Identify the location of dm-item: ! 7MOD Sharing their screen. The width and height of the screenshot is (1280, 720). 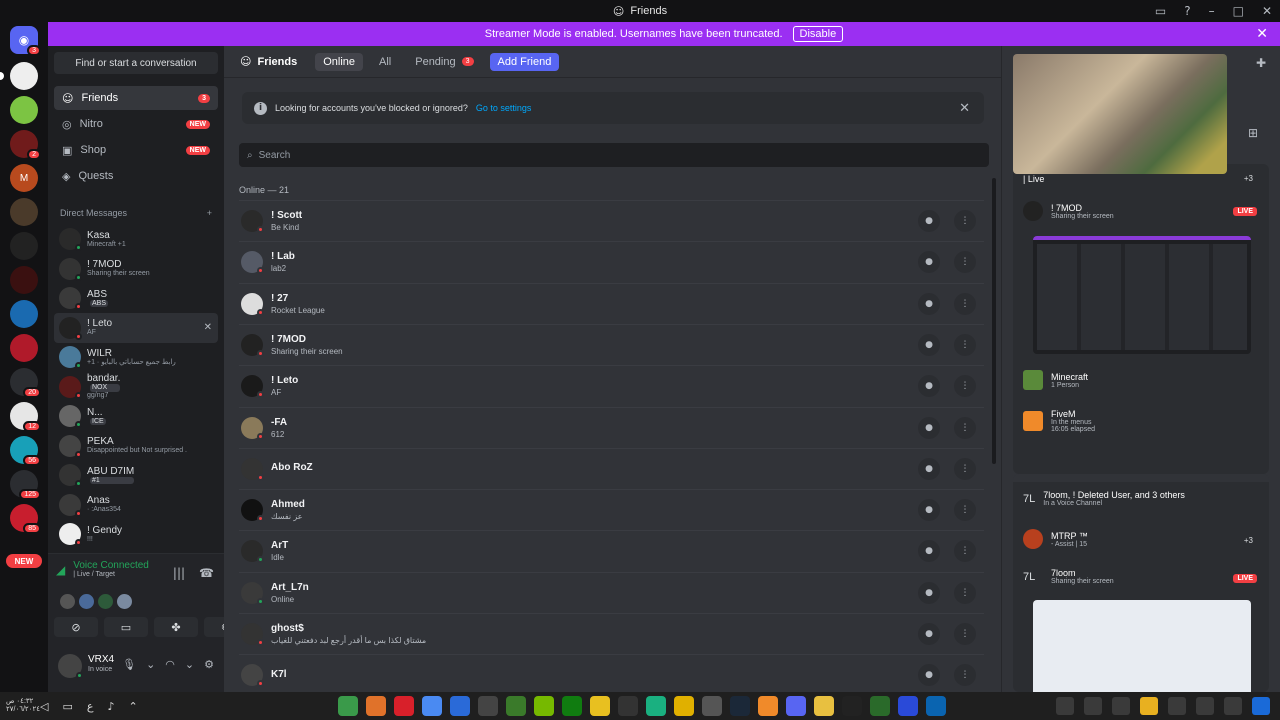
(136, 269).